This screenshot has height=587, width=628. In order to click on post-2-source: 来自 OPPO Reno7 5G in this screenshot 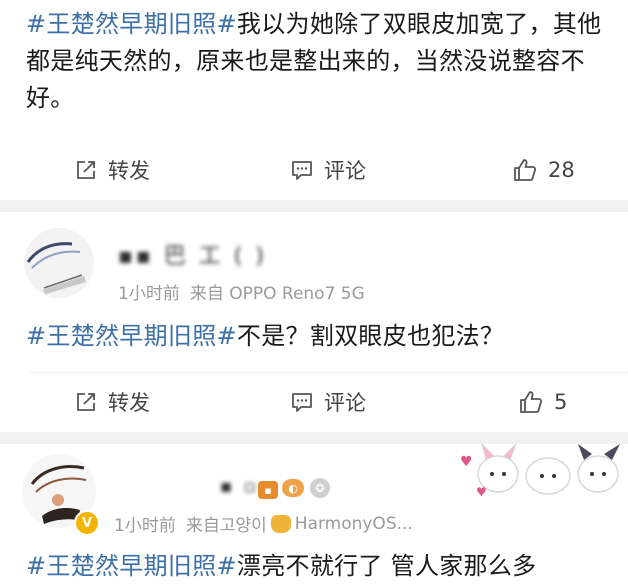, I will do `click(277, 291)`.